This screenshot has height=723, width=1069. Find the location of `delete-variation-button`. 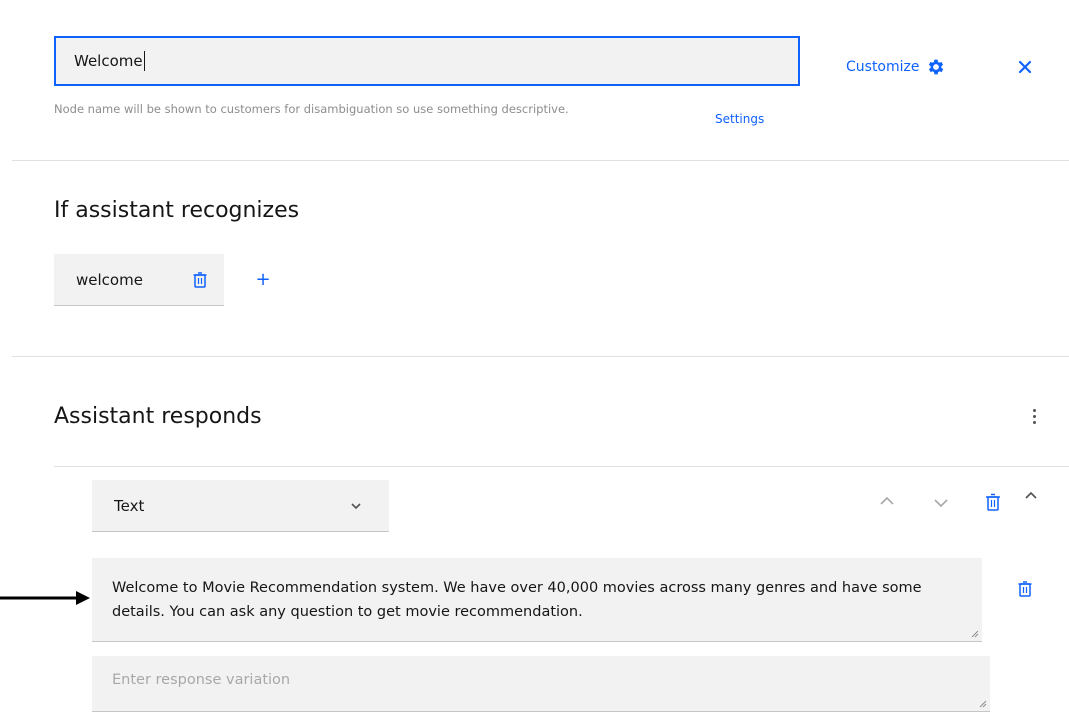

delete-variation-button is located at coordinates (1025, 589).